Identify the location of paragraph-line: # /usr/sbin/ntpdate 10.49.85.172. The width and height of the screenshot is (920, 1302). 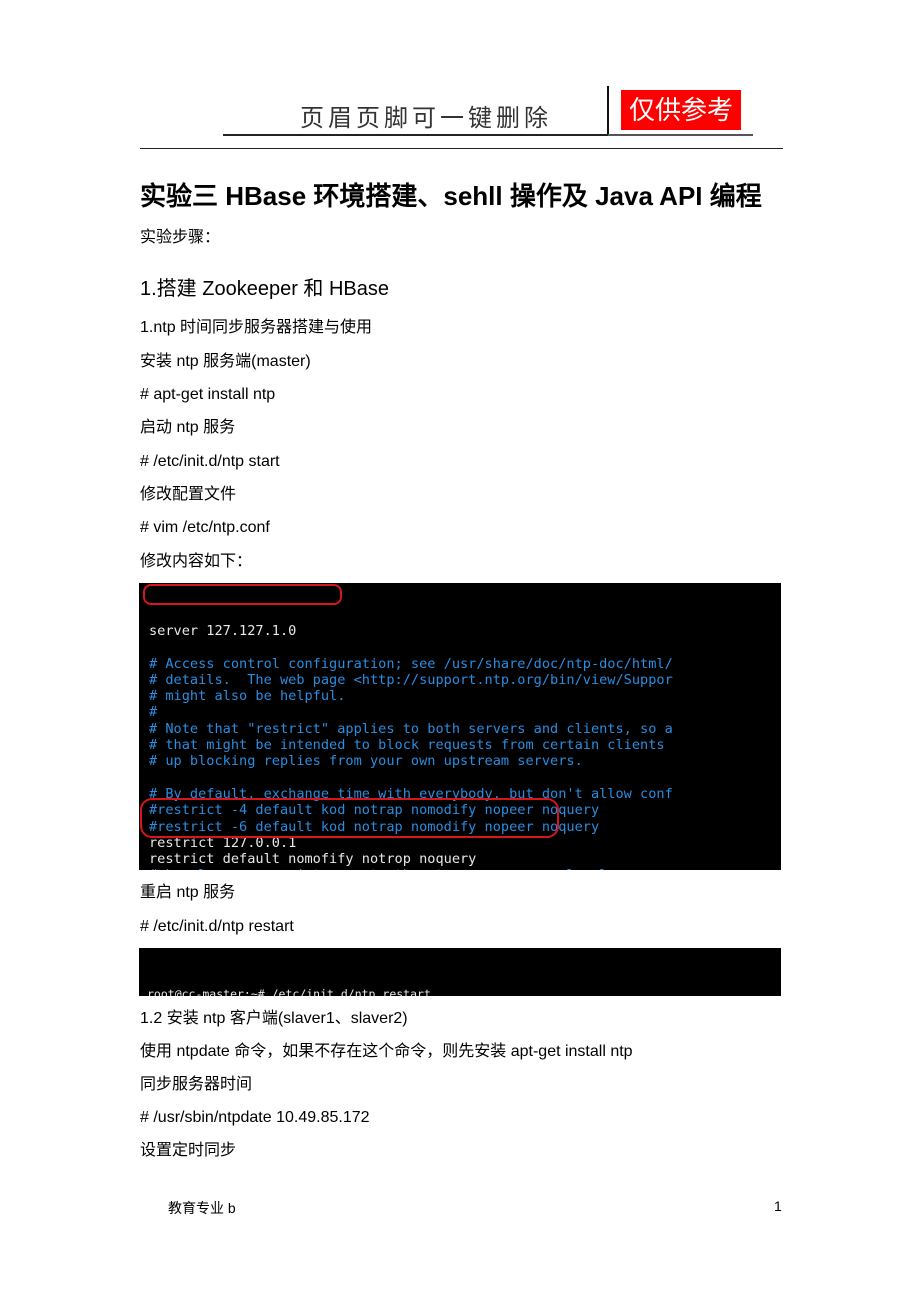
(255, 1117).